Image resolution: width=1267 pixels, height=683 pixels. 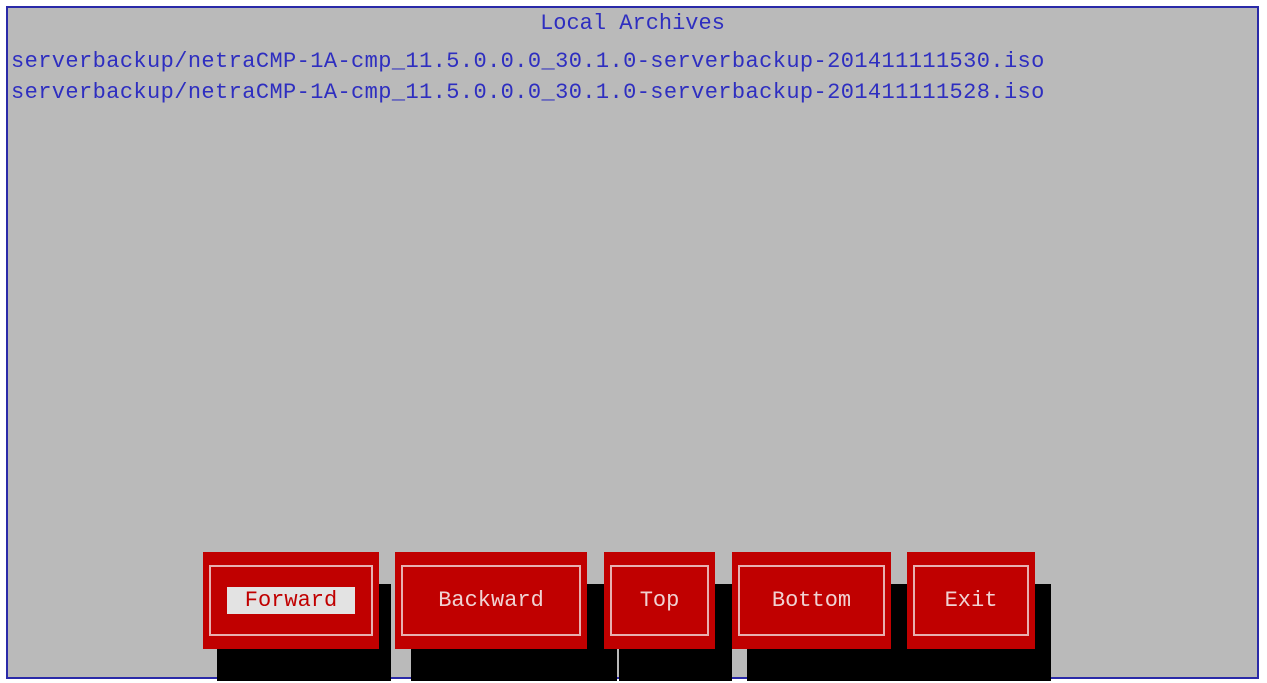 I want to click on bottom-button: Bottom, so click(x=811, y=600).